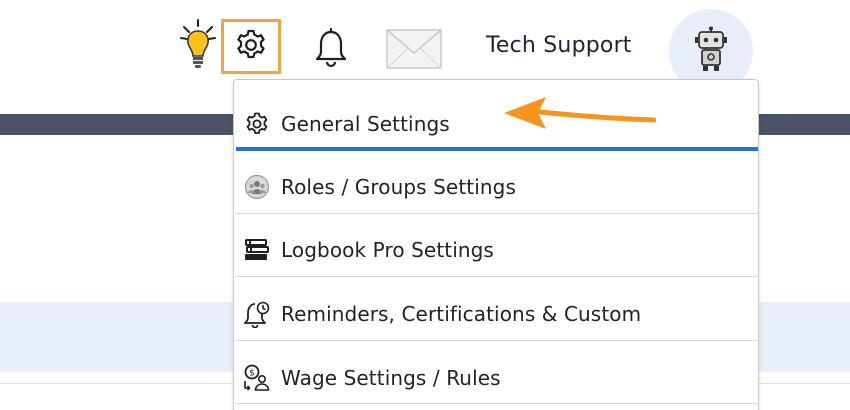 This screenshot has width=850, height=410. Describe the element at coordinates (497, 149) in the screenshot. I see `active-indicator` at that location.